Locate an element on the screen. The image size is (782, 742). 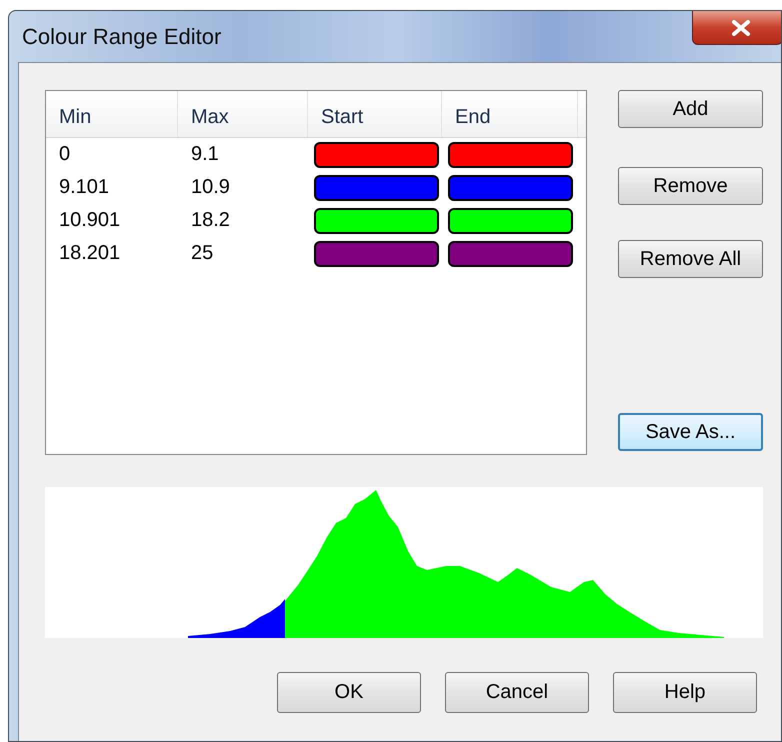
table-cell-text: 18.2 is located at coordinates (210, 220).